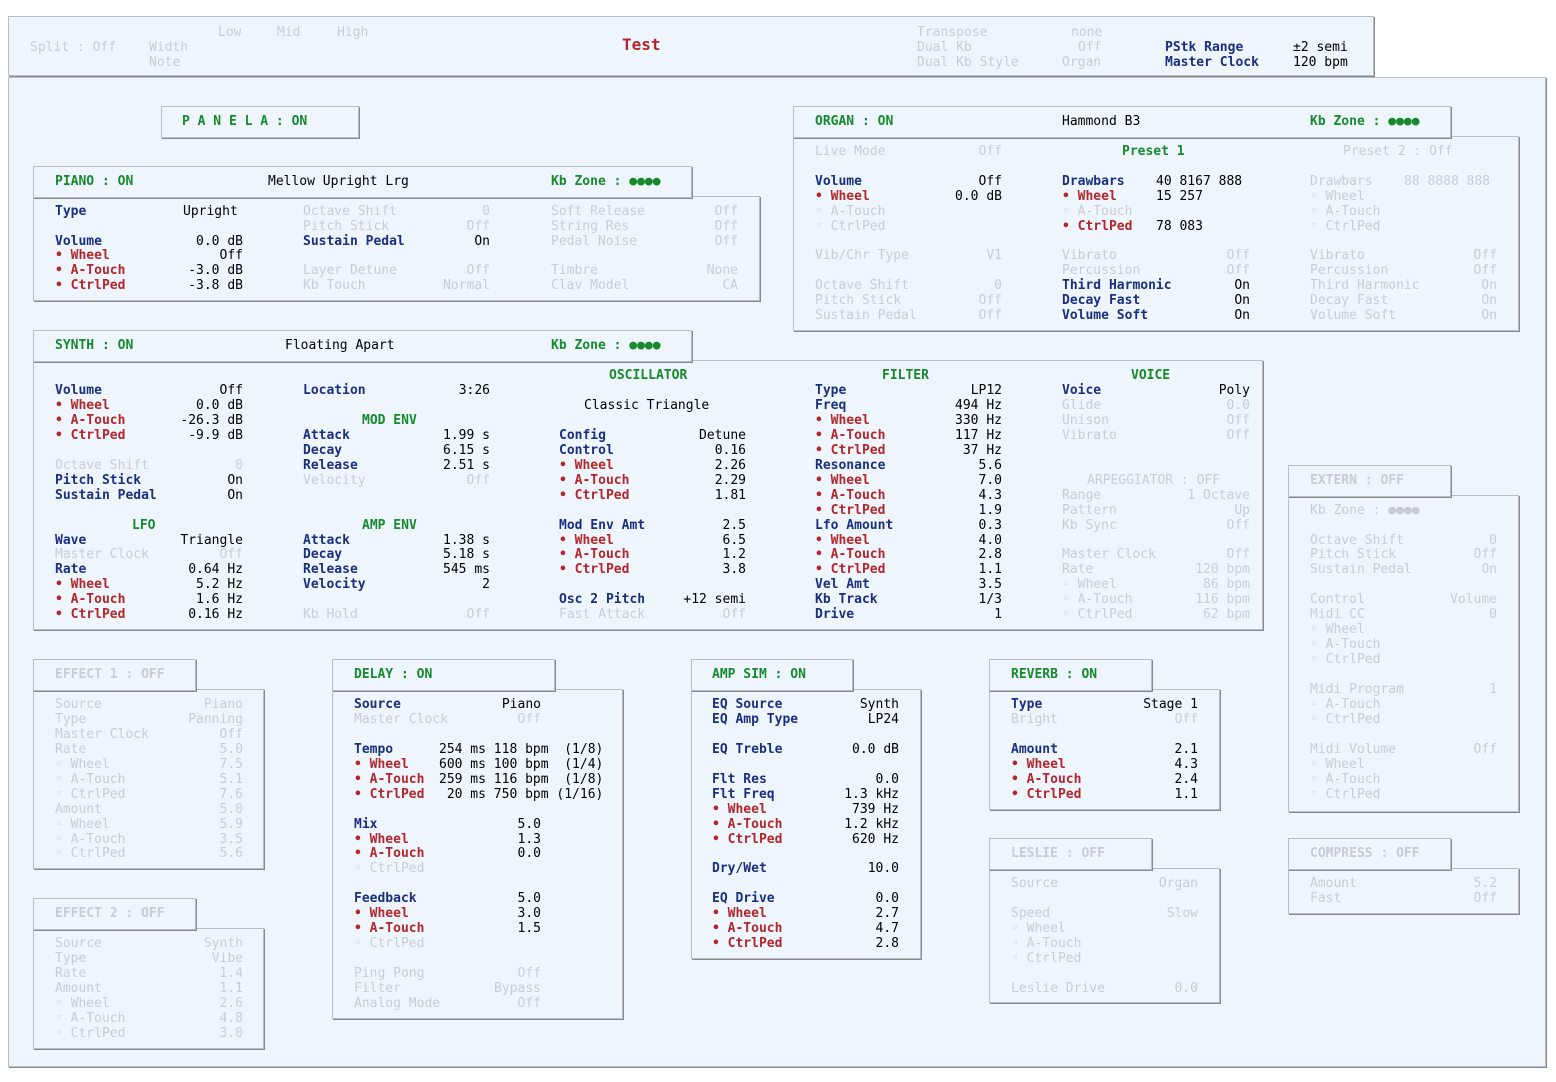 This screenshot has width=1556, height=1082. What do you see at coordinates (1087, 32) in the screenshot?
I see `transpose-value: none` at bounding box center [1087, 32].